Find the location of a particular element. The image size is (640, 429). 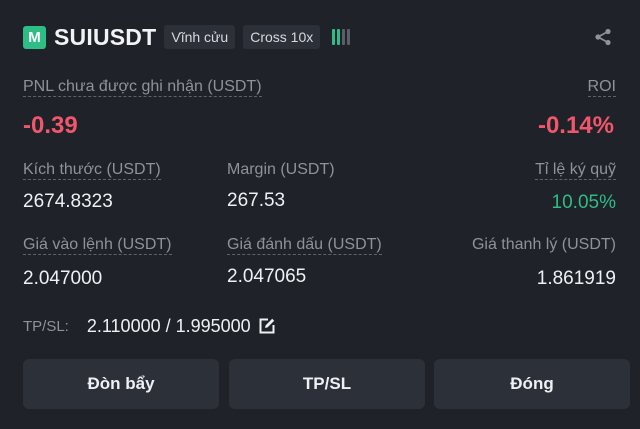

leverage-button: Đòn bẩy is located at coordinates (121, 384).